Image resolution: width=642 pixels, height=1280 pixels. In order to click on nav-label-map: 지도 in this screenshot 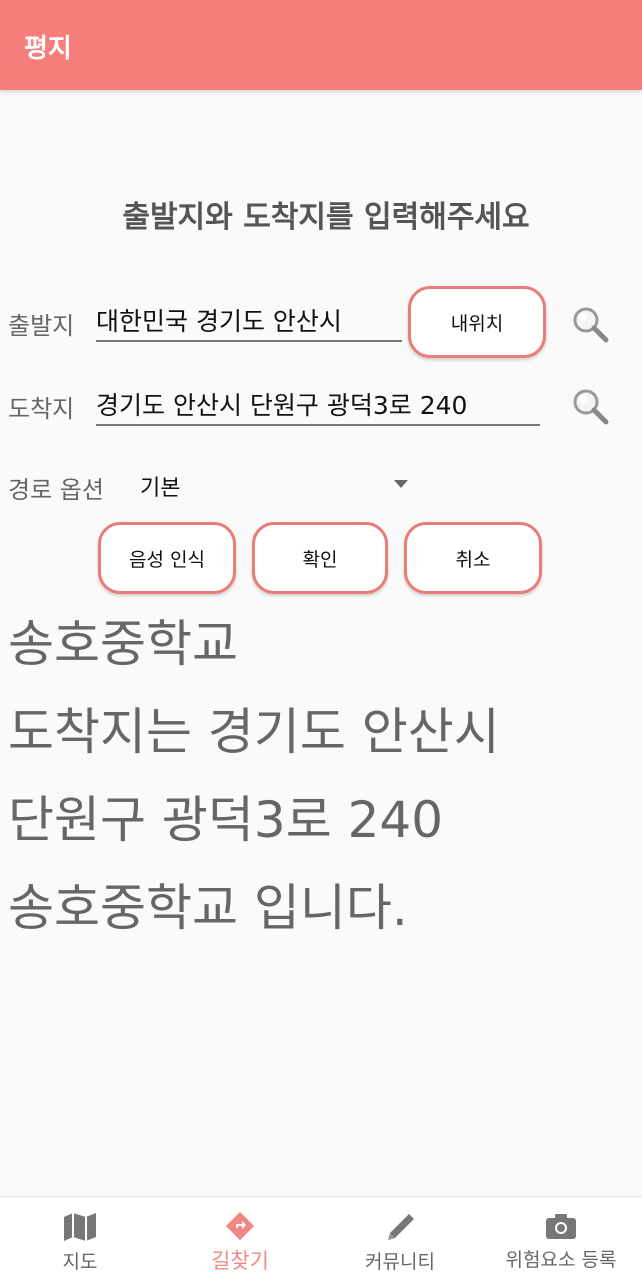, I will do `click(80, 1262)`.